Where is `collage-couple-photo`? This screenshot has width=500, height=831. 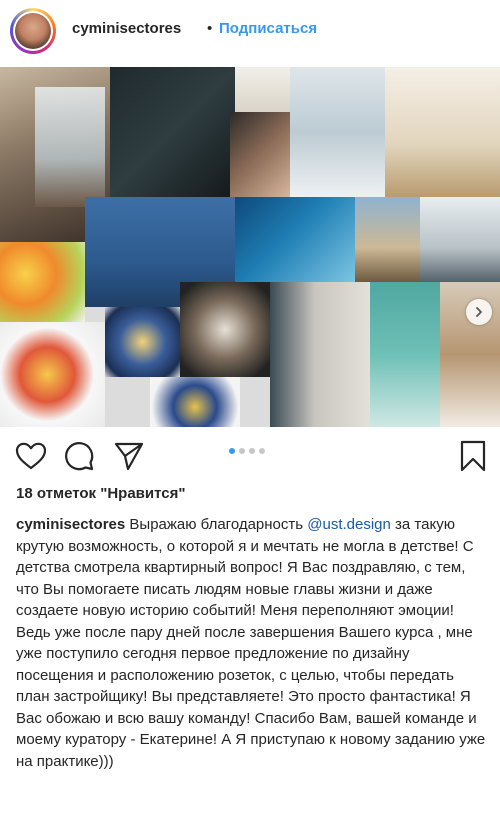
collage-couple-photo is located at coordinates (260, 154).